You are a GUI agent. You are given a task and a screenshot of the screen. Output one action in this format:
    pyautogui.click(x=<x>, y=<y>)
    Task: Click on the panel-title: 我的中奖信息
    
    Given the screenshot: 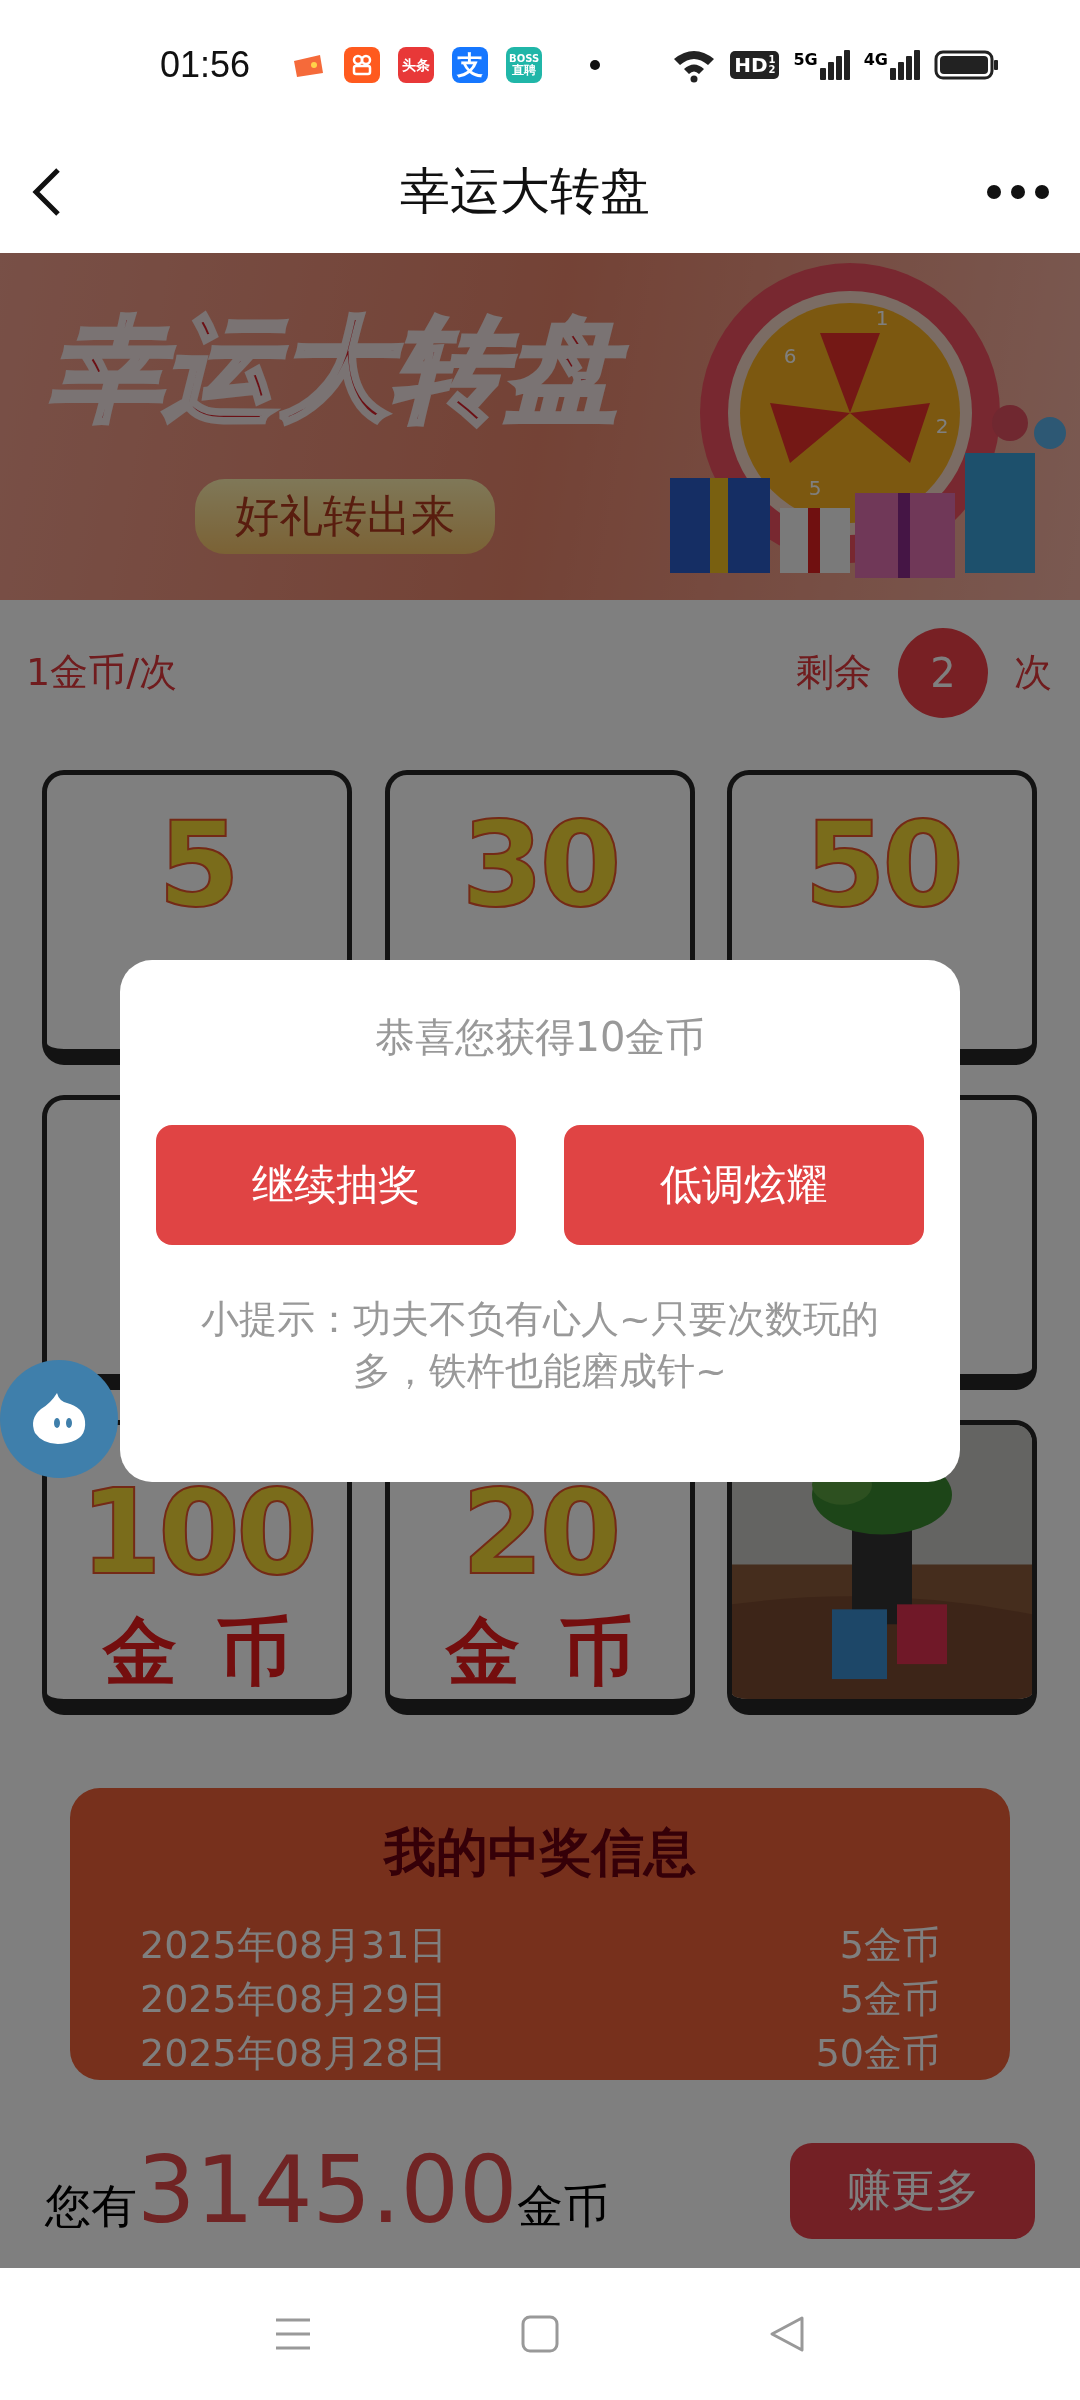 What is the action you would take?
    pyautogui.click(x=540, y=1852)
    